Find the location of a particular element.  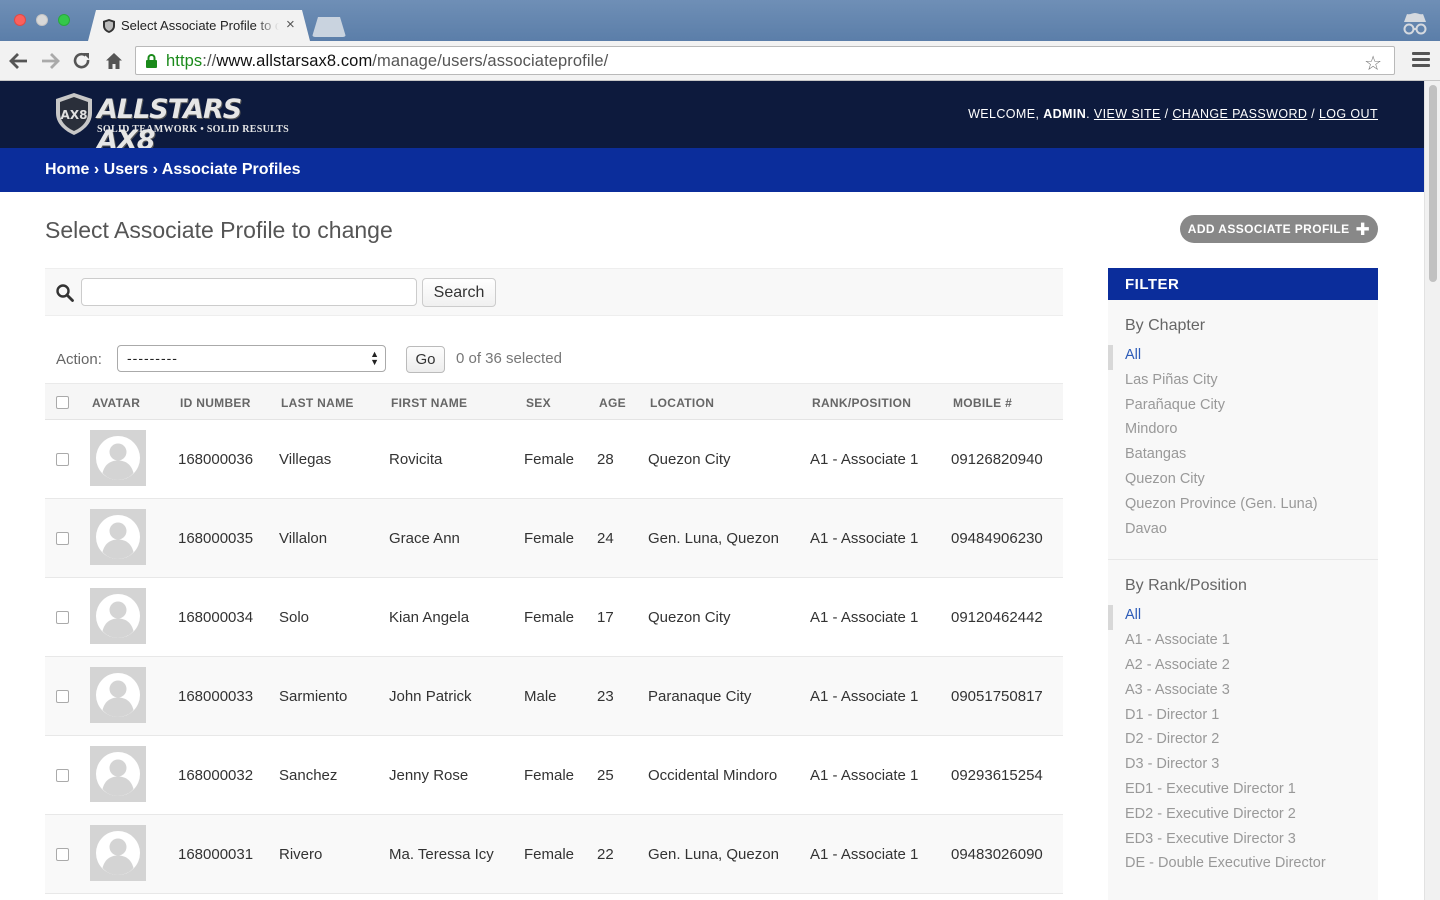

filter-option: A1 - Associate 1 is located at coordinates (1243, 642).